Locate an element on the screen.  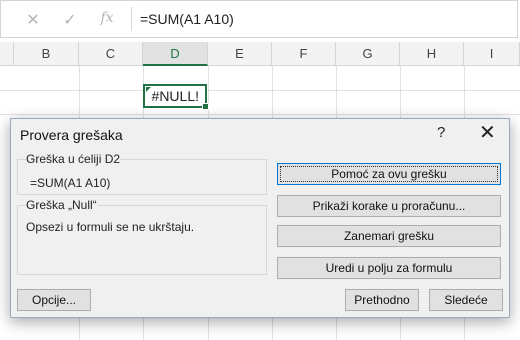
formula-bar-divider is located at coordinates (131, 19).